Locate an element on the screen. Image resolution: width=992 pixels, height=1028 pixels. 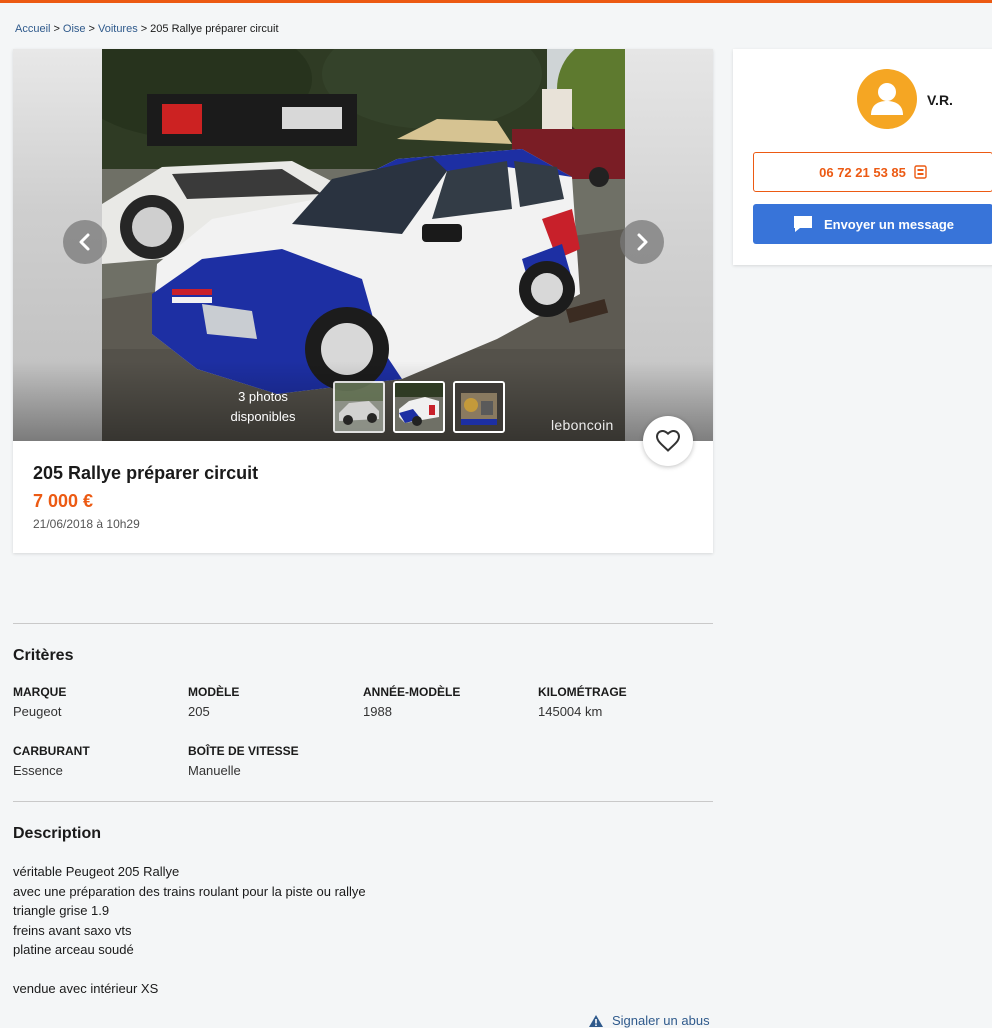
report-abuse-link: Signaler un abus is located at coordinates (649, 1020).